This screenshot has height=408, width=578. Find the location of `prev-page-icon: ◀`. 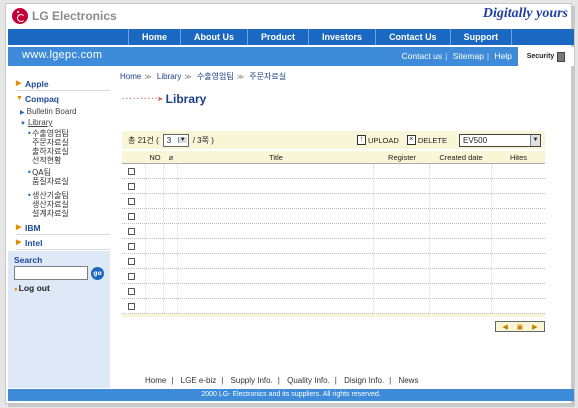

prev-page-icon: ◀ is located at coordinates (504, 327).